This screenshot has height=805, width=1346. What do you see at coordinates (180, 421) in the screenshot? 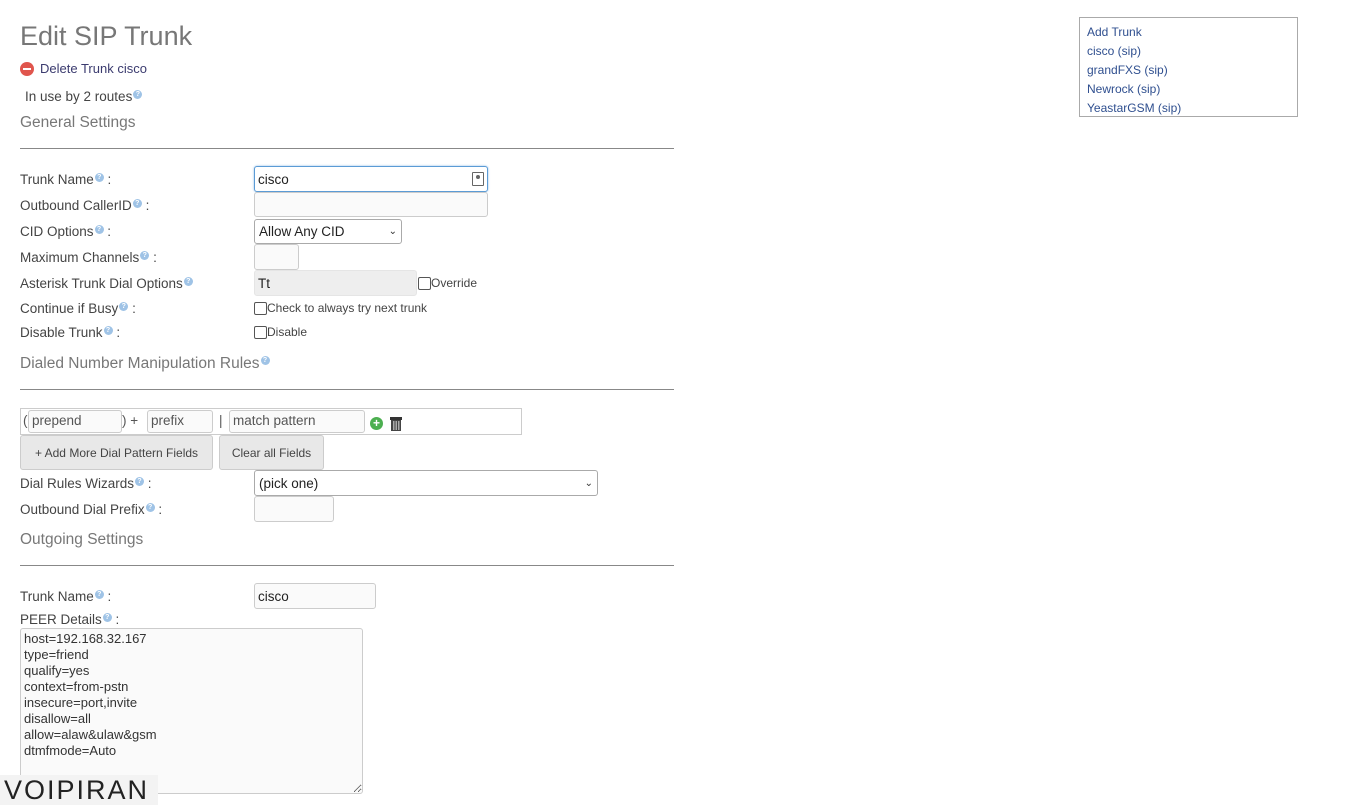
I see `prefix-input: prefix` at bounding box center [180, 421].